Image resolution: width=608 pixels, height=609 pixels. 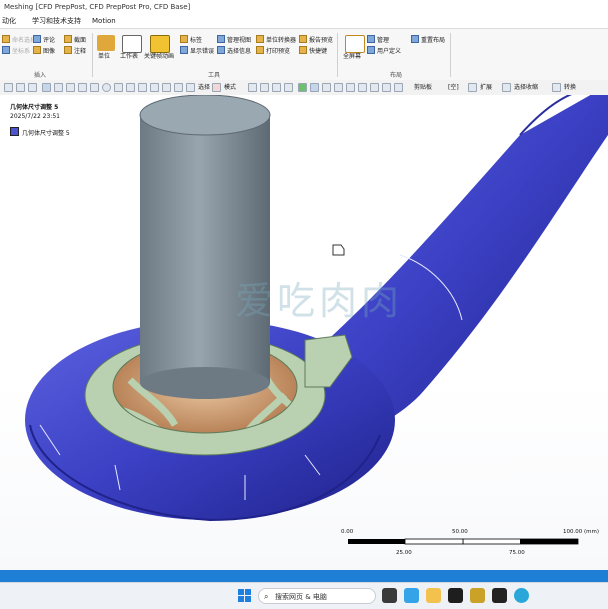 I want to click on print-preview-button: 打印预览, so click(x=273, y=51).